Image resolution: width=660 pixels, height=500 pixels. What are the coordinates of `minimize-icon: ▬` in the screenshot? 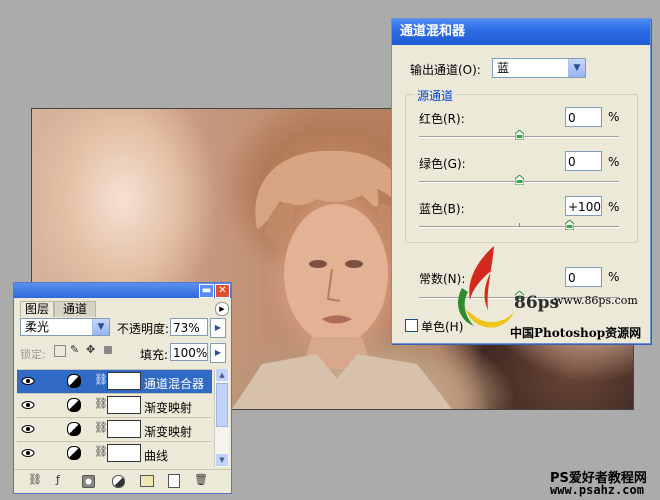 It's located at (206, 291).